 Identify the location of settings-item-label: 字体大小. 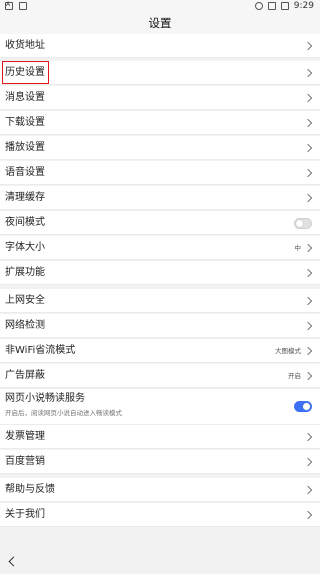
(25, 247).